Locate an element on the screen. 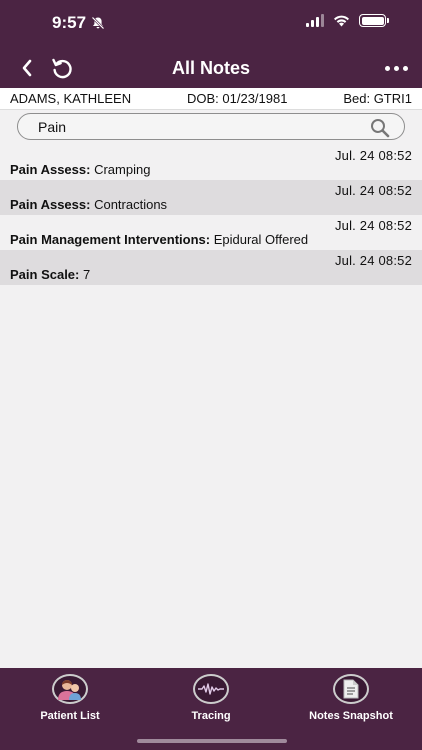  note-label: Pain Scale: is located at coordinates (45, 274).